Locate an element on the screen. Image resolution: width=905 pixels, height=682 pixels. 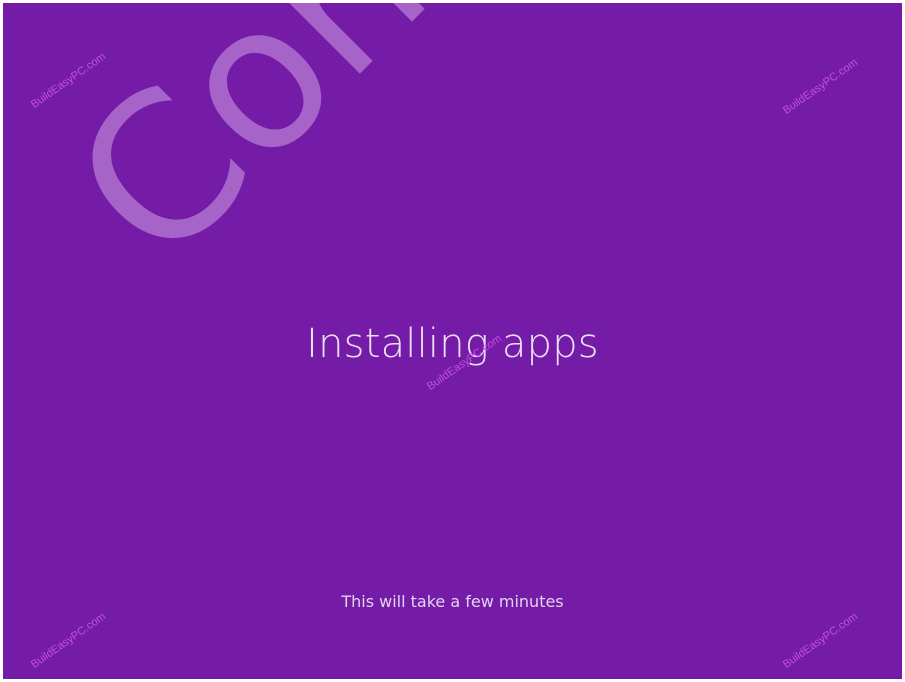
installing-title: Installing apps is located at coordinates (452, 344).